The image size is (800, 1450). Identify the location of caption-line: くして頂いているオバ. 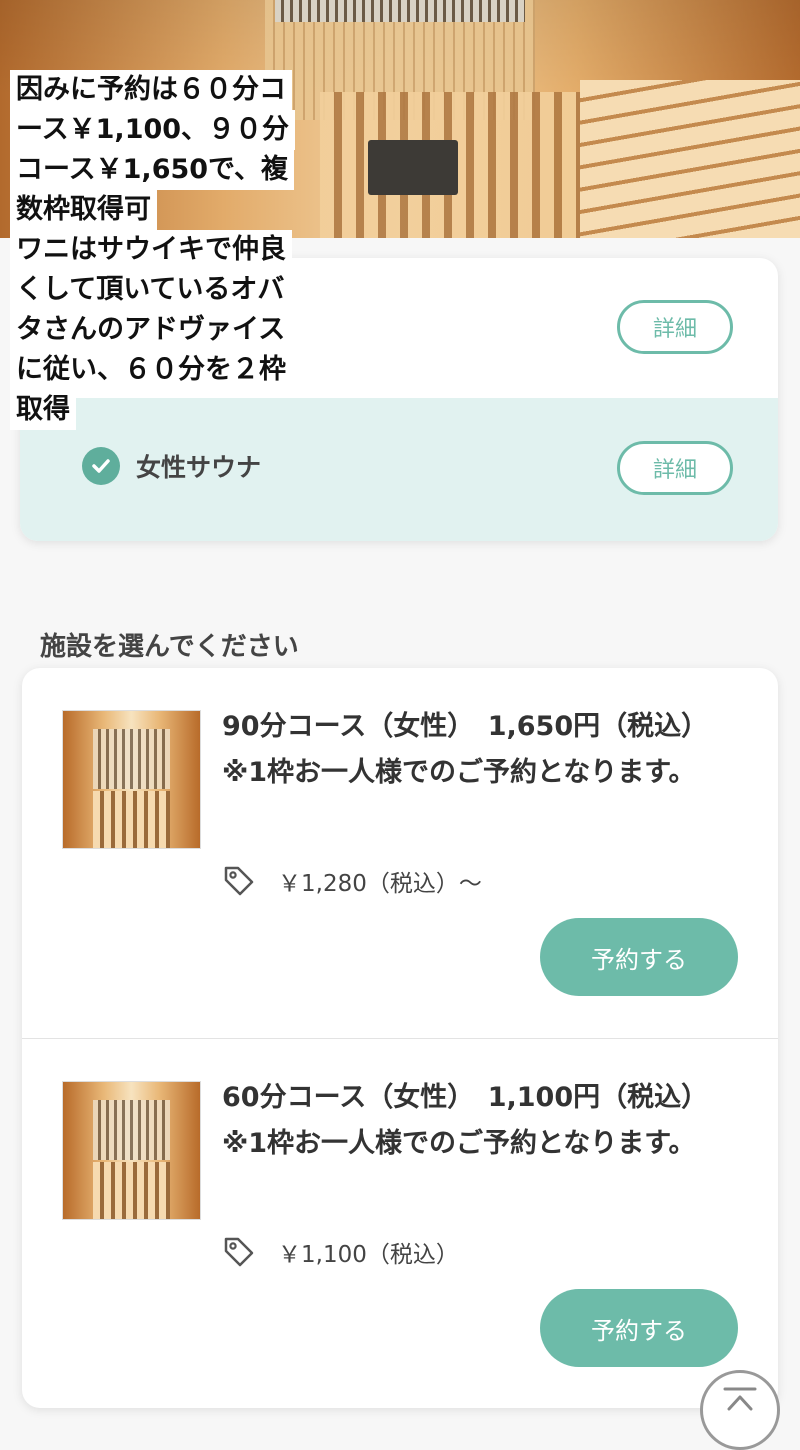
(150, 290).